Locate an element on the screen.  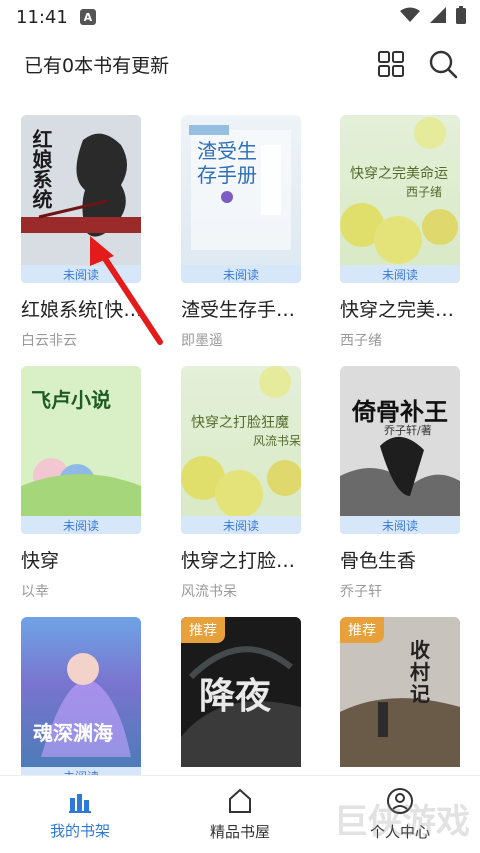
status-icons is located at coordinates (433, 17).